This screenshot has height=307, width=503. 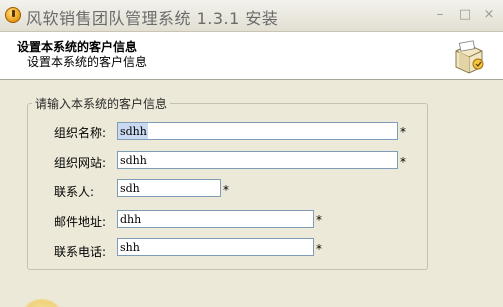 I want to click on minimize-button: –, so click(x=440, y=15).